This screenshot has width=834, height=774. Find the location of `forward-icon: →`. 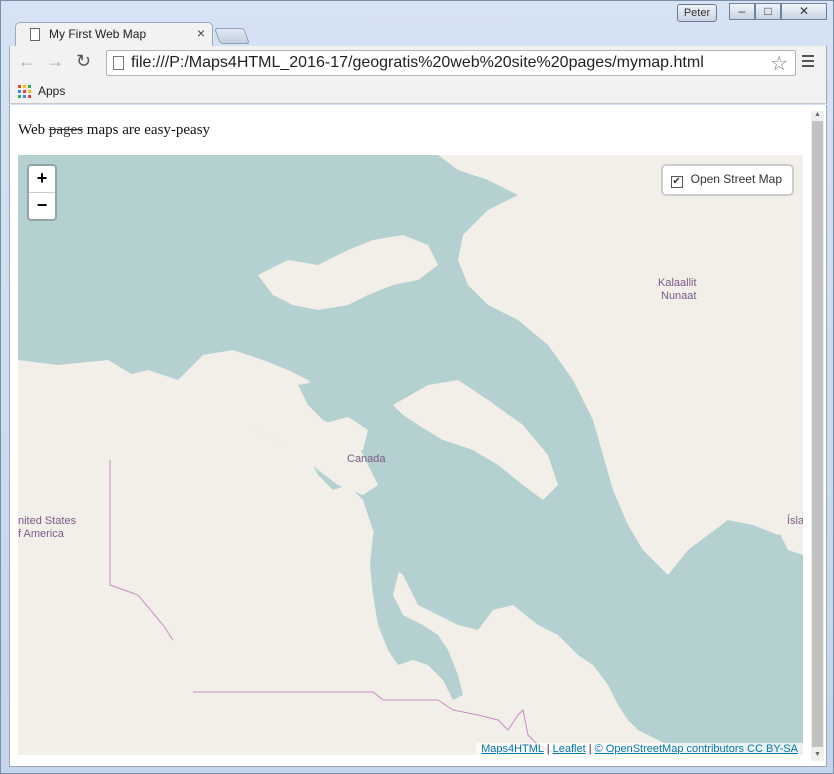

forward-icon: → is located at coordinates (55, 61).